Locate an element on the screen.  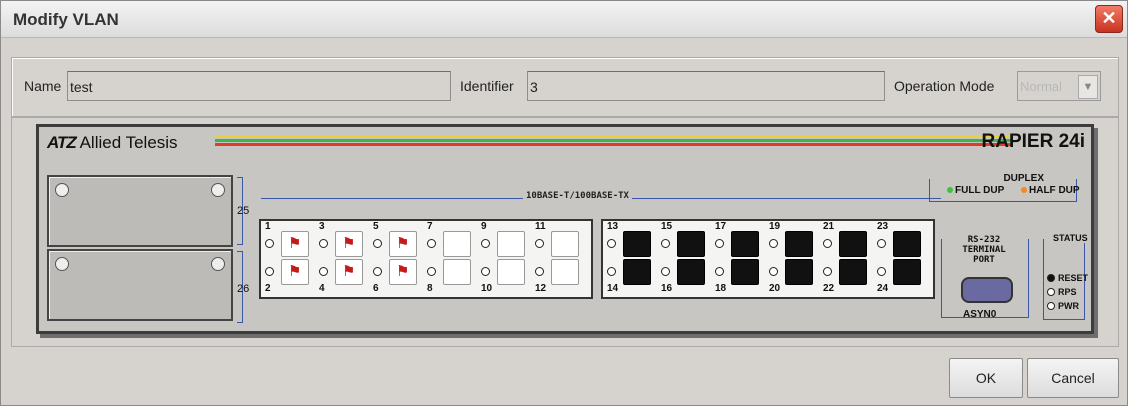
half-dup-label: HALF DUP is located at coordinates (1054, 190).